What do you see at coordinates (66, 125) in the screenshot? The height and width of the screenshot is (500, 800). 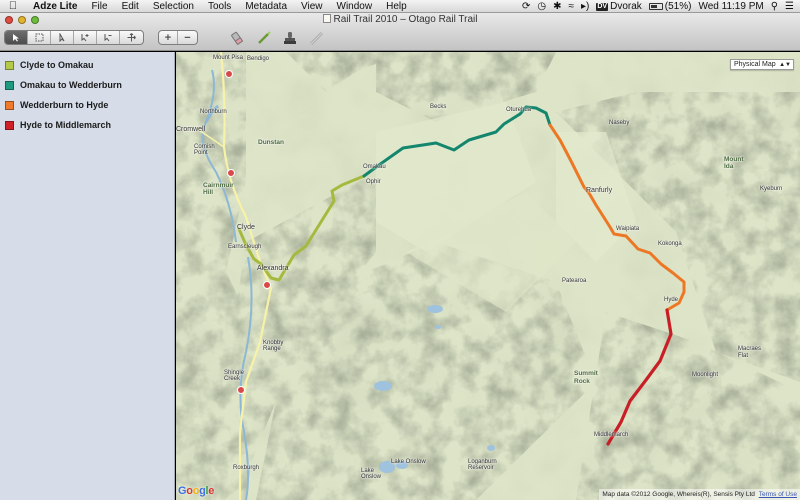 I see `track-label: Hyde to Middlemarch` at bounding box center [66, 125].